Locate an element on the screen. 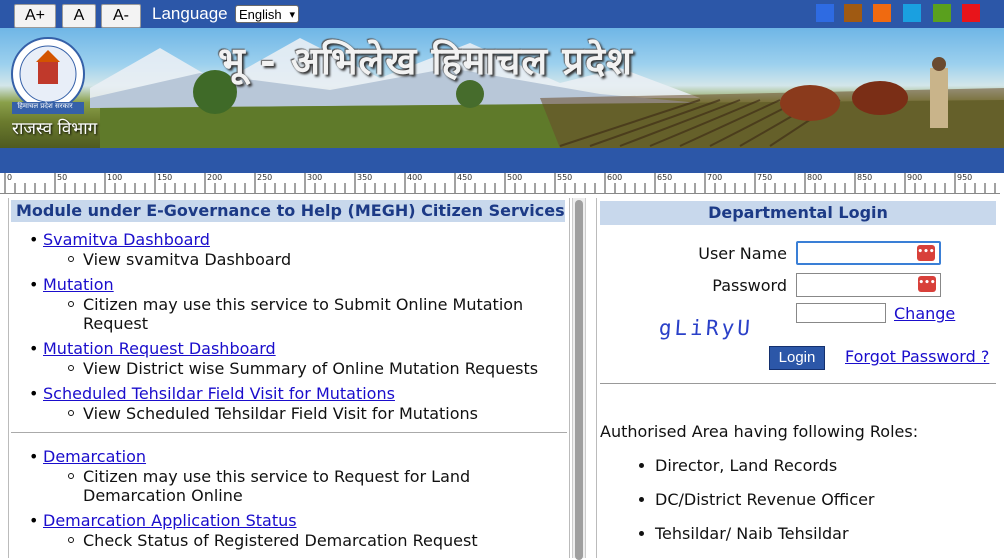 The height and width of the screenshot is (560, 1004). theme-swatch-brown is located at coordinates (853, 13).